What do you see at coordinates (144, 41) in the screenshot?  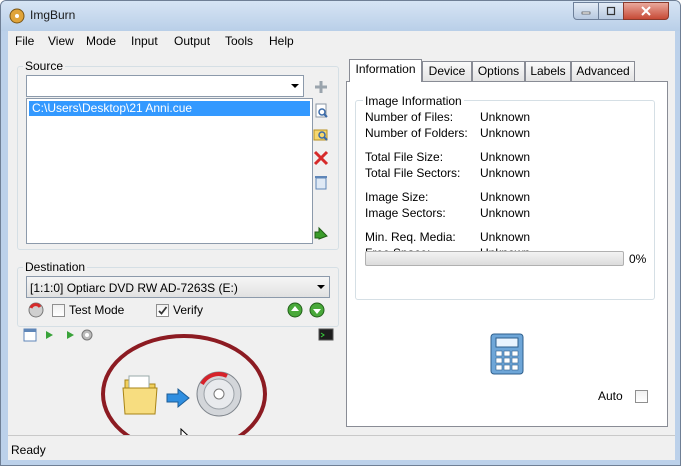 I see `menu-input: Input` at bounding box center [144, 41].